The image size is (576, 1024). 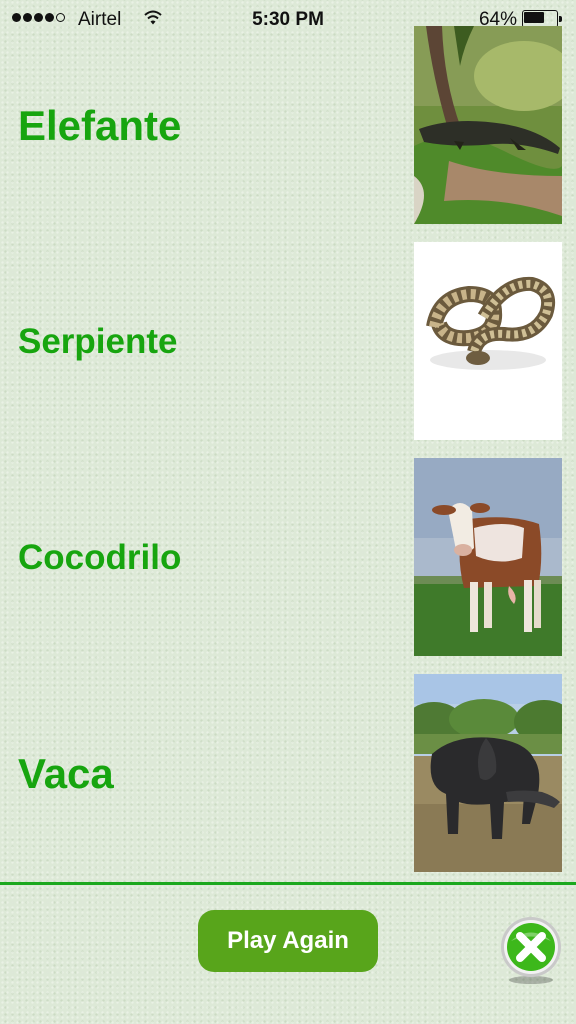 I want to click on elephant-photo, so click(x=488, y=773).